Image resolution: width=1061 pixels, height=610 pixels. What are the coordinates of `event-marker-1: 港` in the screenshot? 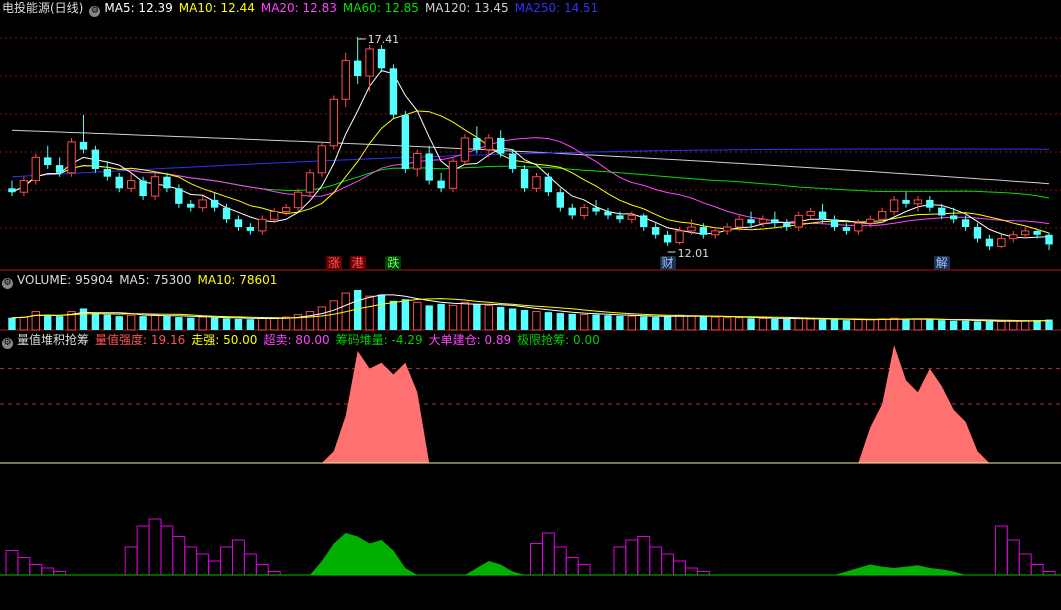 It's located at (357, 263).